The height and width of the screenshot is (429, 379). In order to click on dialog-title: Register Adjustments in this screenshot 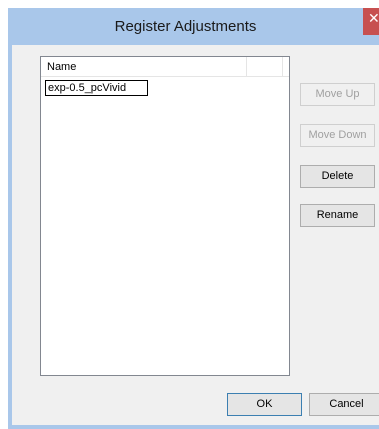, I will do `click(185, 26)`.